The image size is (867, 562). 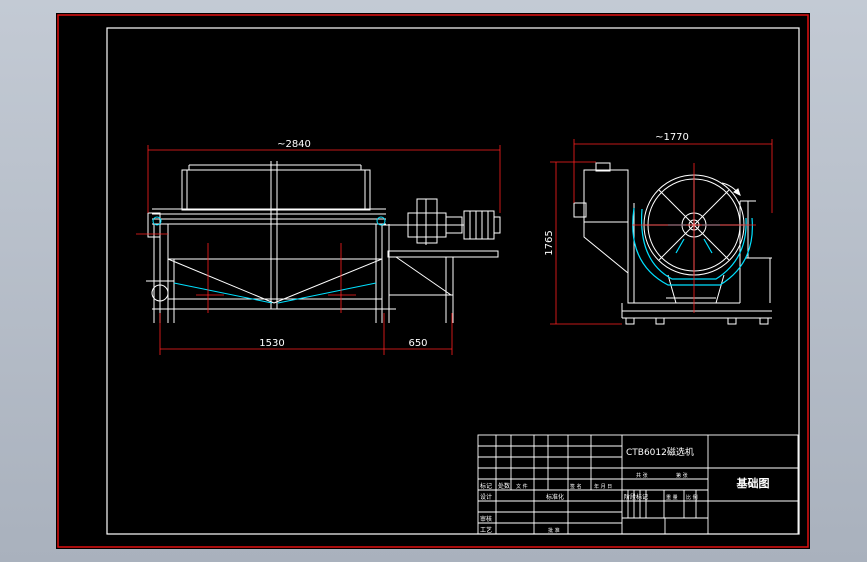 What do you see at coordinates (672, 137) in the screenshot?
I see `dimension-overall-width: ~1770` at bounding box center [672, 137].